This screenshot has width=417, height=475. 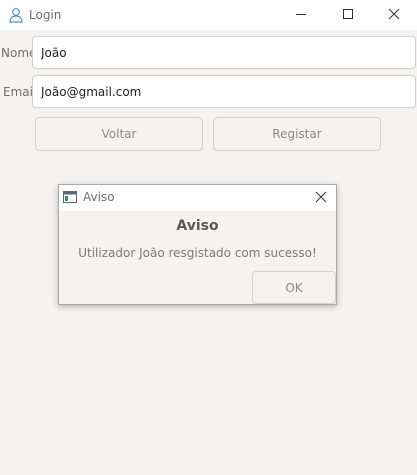 I want to click on email-field, so click(x=224, y=91).